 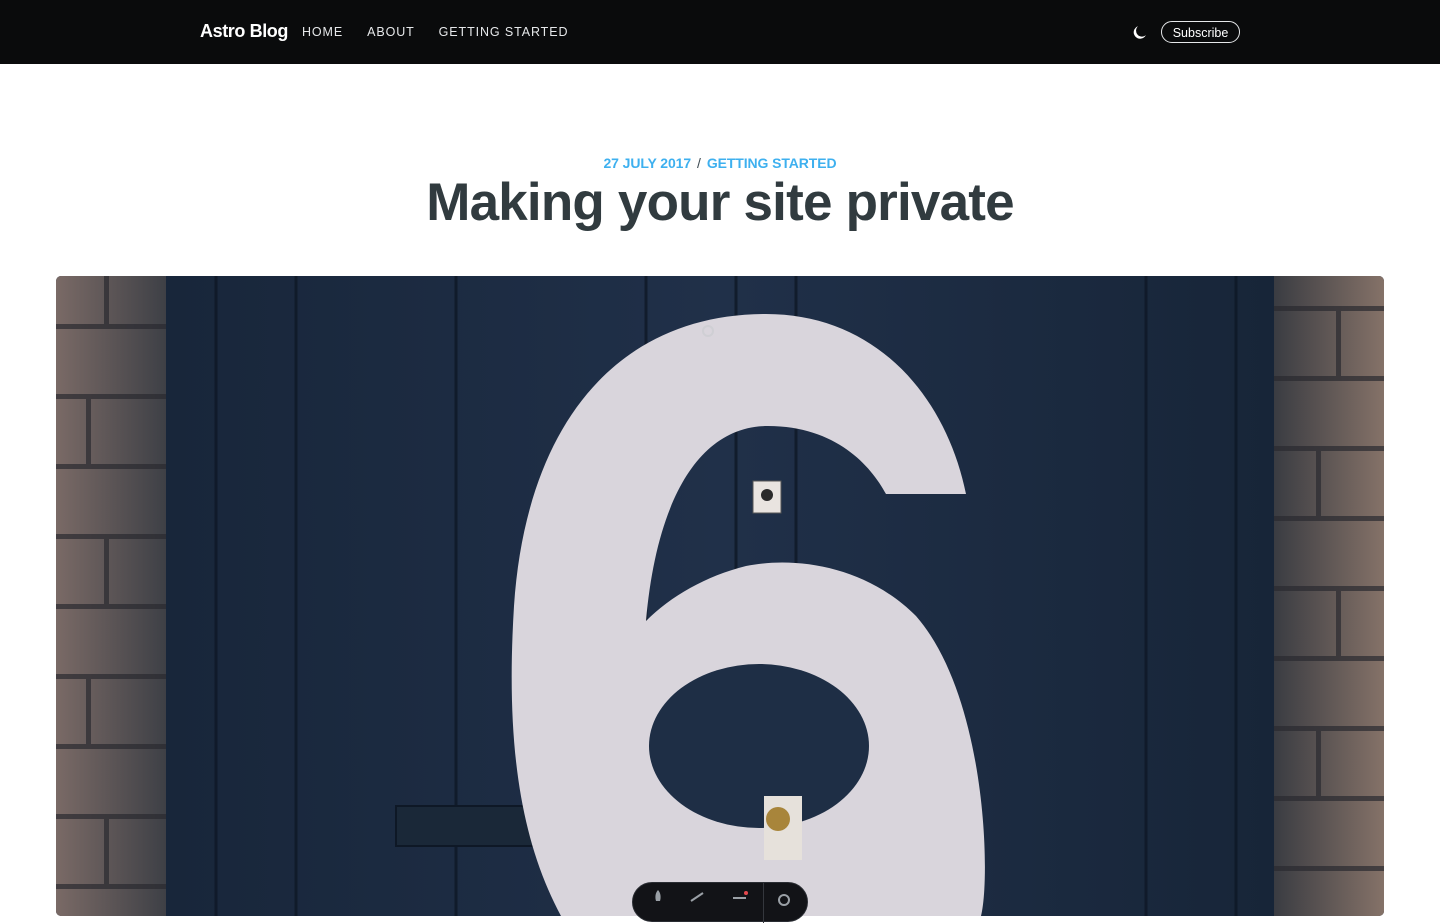 What do you see at coordinates (720, 902) in the screenshot?
I see `floating-toolbar` at bounding box center [720, 902].